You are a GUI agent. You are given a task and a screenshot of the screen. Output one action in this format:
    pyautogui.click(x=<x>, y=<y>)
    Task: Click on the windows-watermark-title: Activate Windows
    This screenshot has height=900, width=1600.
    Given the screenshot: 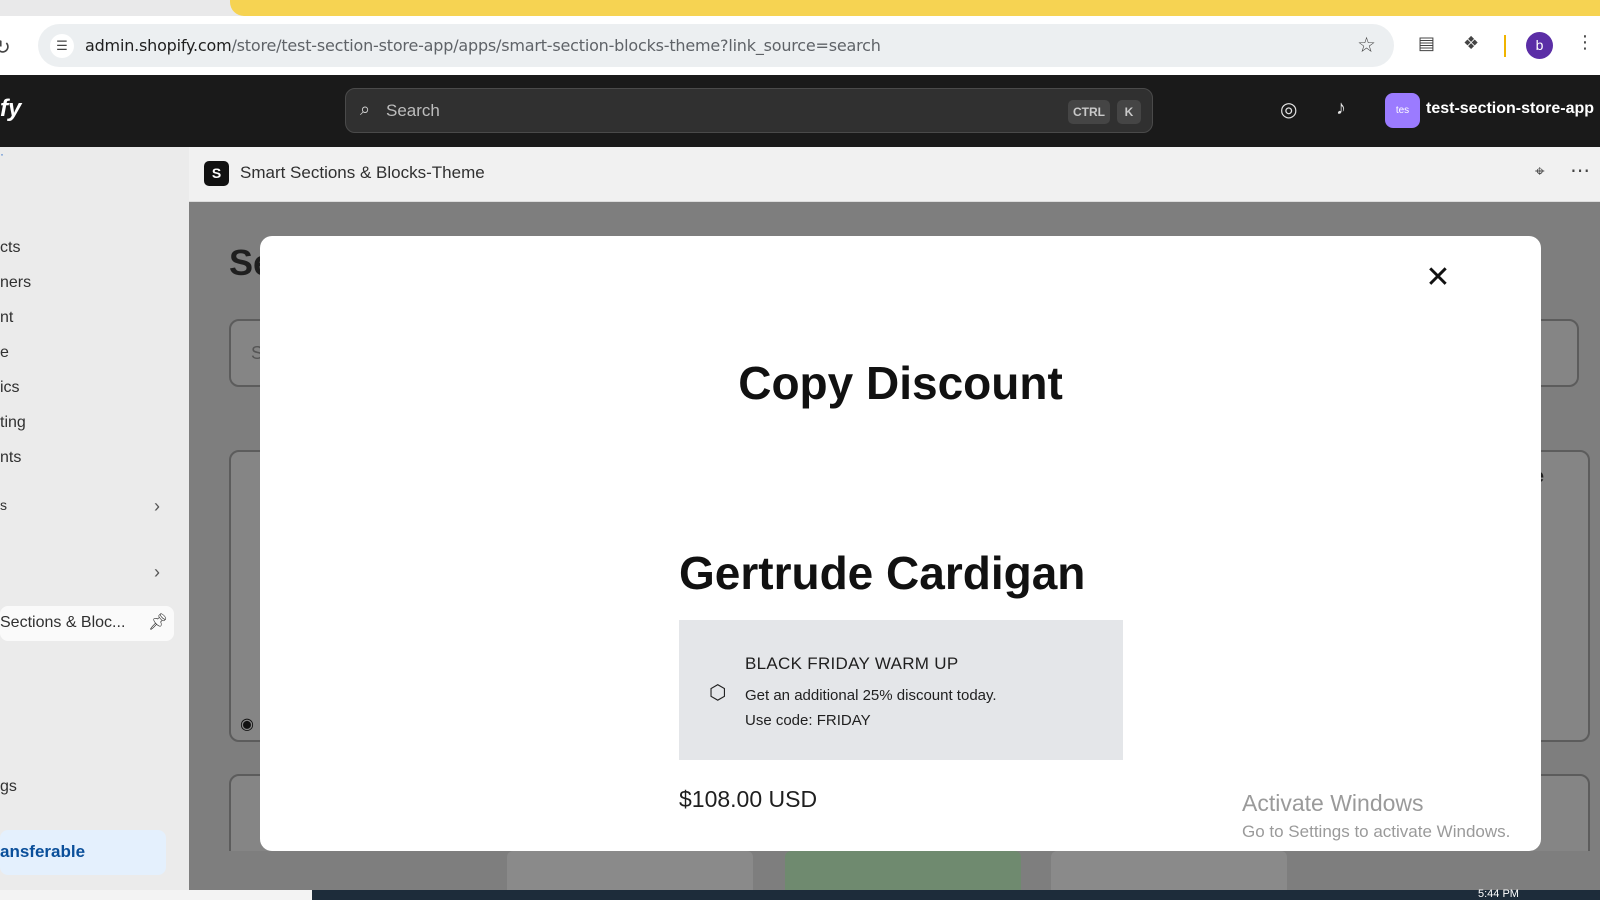 What is the action you would take?
    pyautogui.click(x=1333, y=803)
    